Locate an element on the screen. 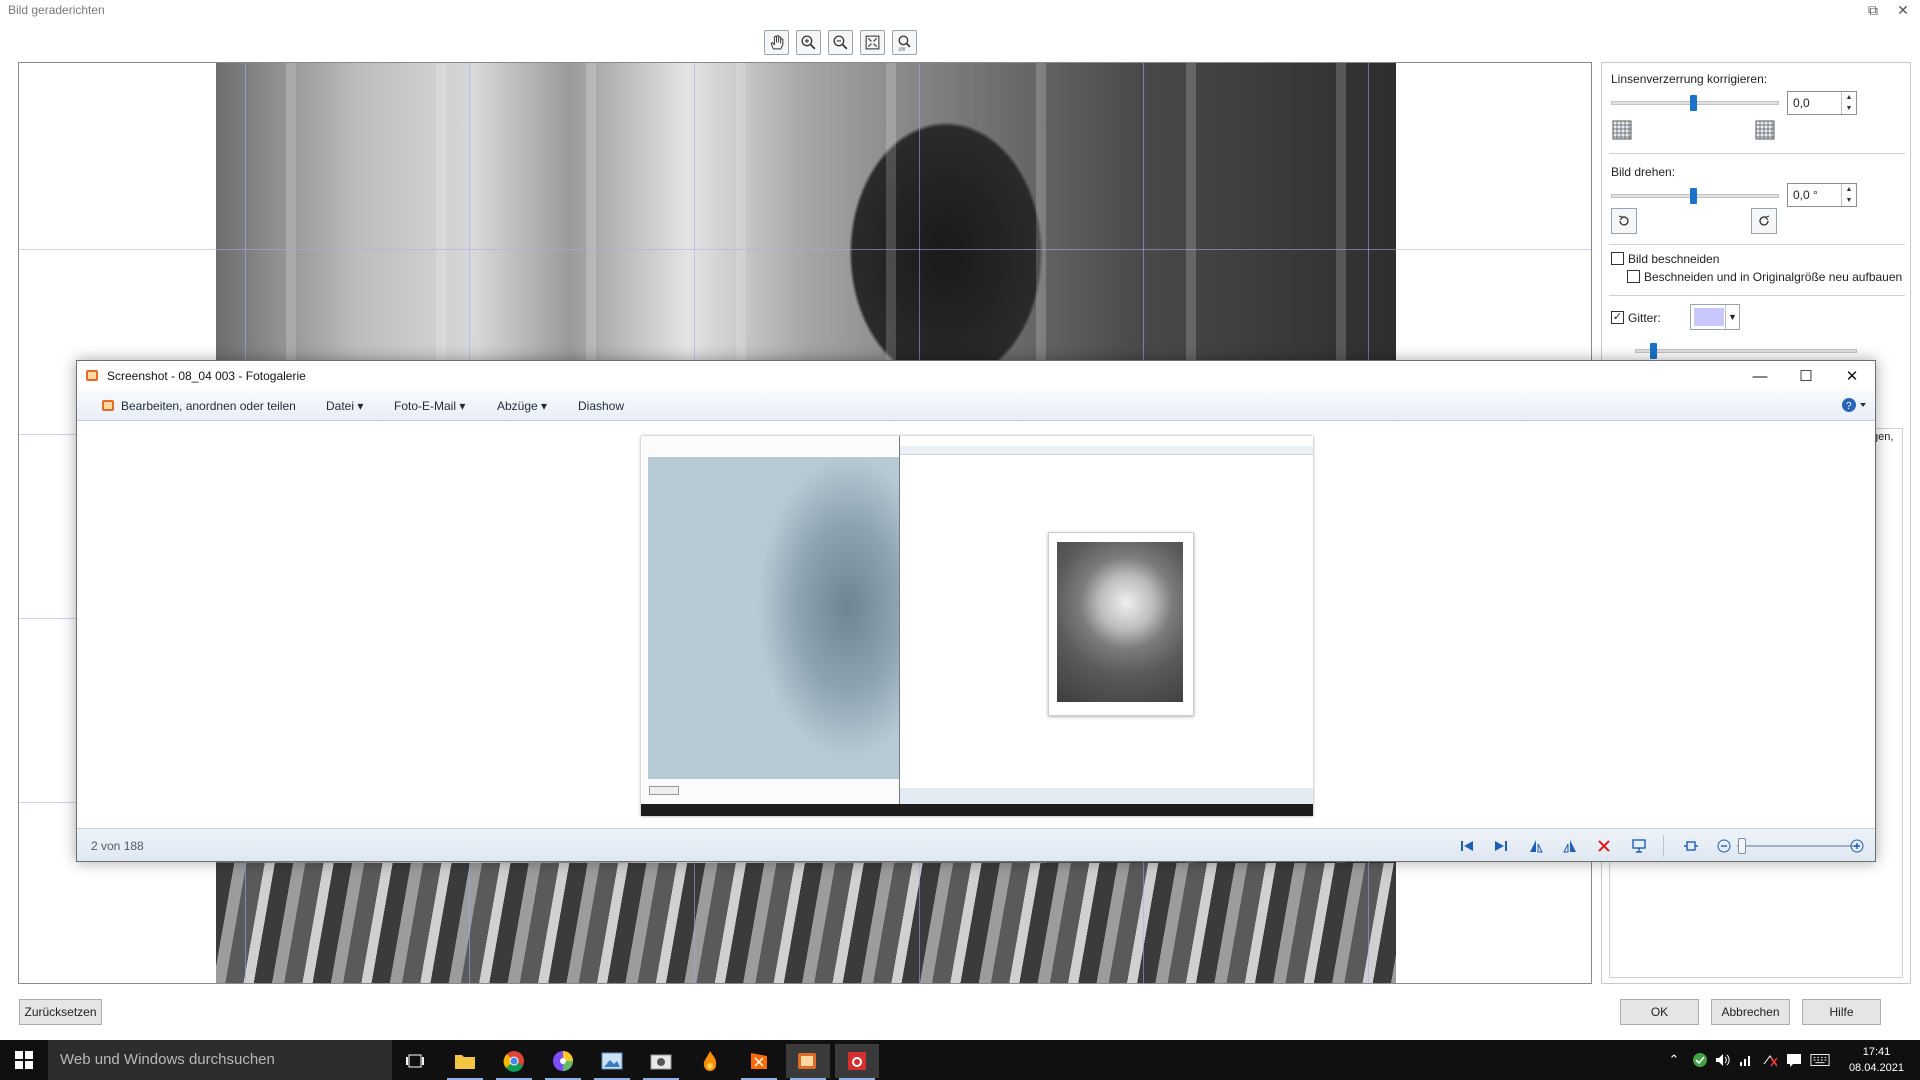  gallery-statusbar: 2 von 188 is located at coordinates (976, 844).